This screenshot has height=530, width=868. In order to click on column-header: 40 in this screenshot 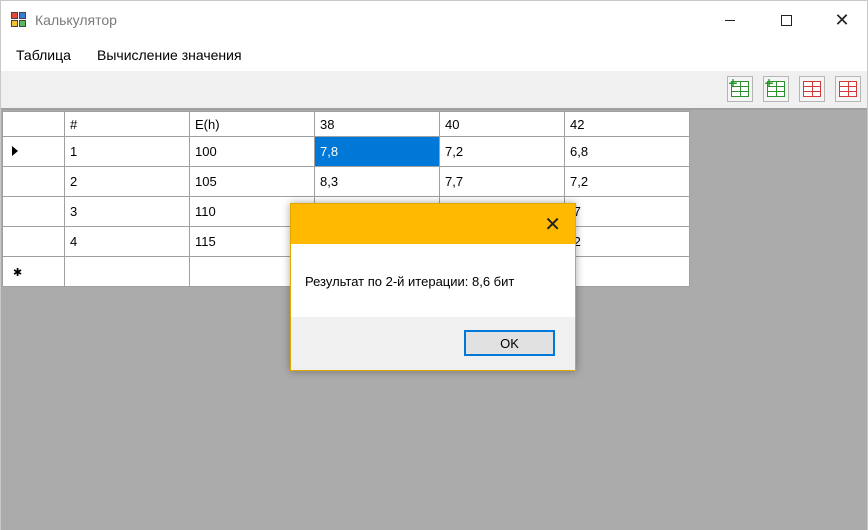, I will do `click(502, 124)`.